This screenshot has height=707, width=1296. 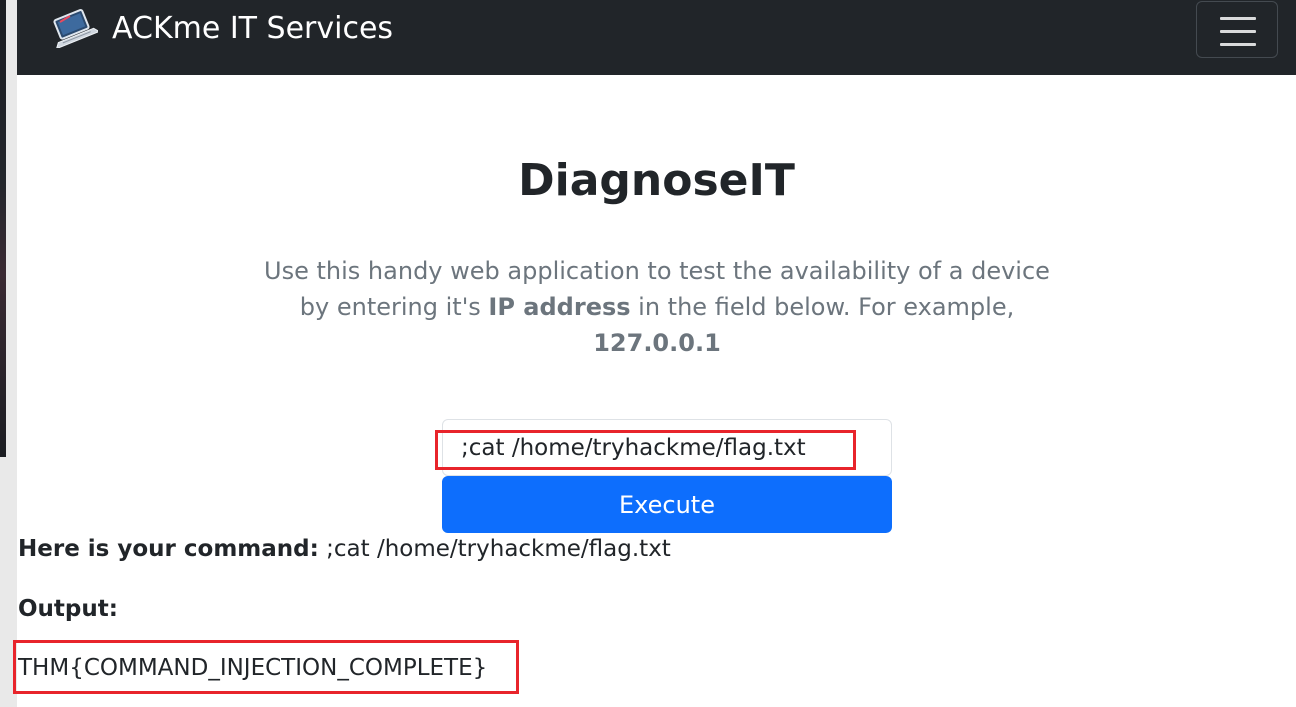 I want to click on navbar: ACKme IT Services, so click(x=656, y=37).